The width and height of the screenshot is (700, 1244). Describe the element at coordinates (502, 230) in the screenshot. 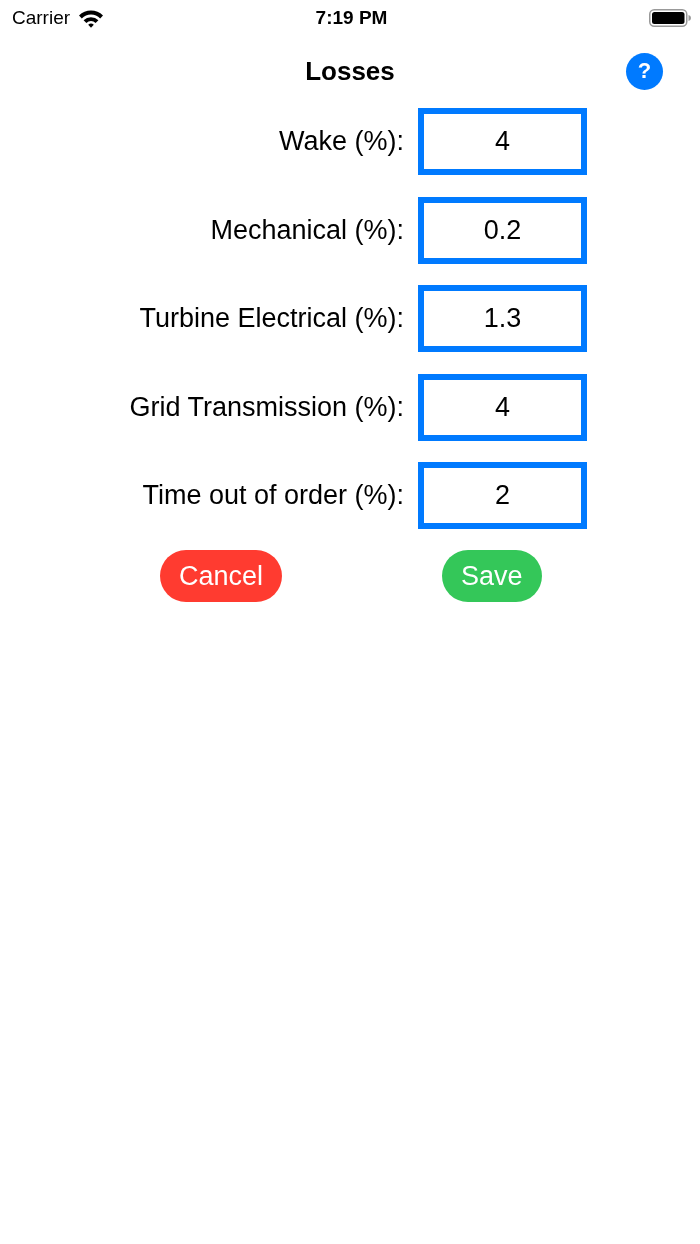

I see `input-field: 0.2` at that location.